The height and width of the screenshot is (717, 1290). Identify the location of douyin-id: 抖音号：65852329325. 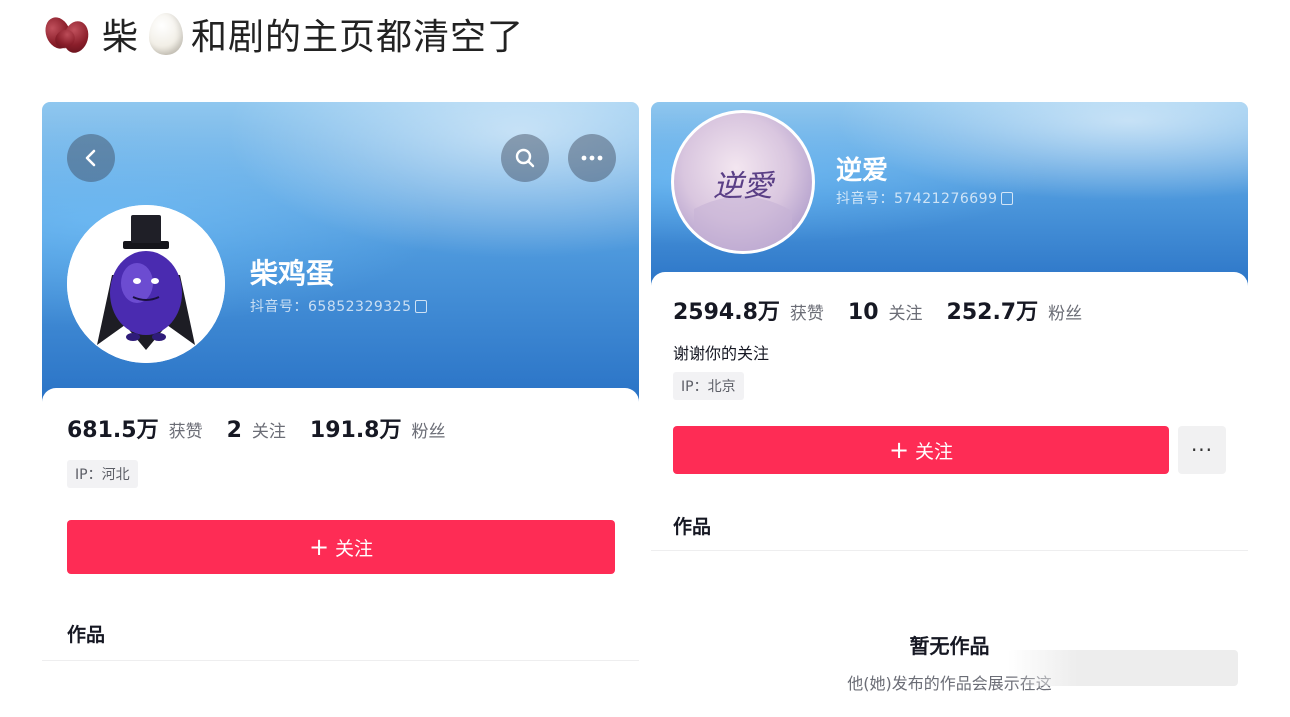
(339, 306).